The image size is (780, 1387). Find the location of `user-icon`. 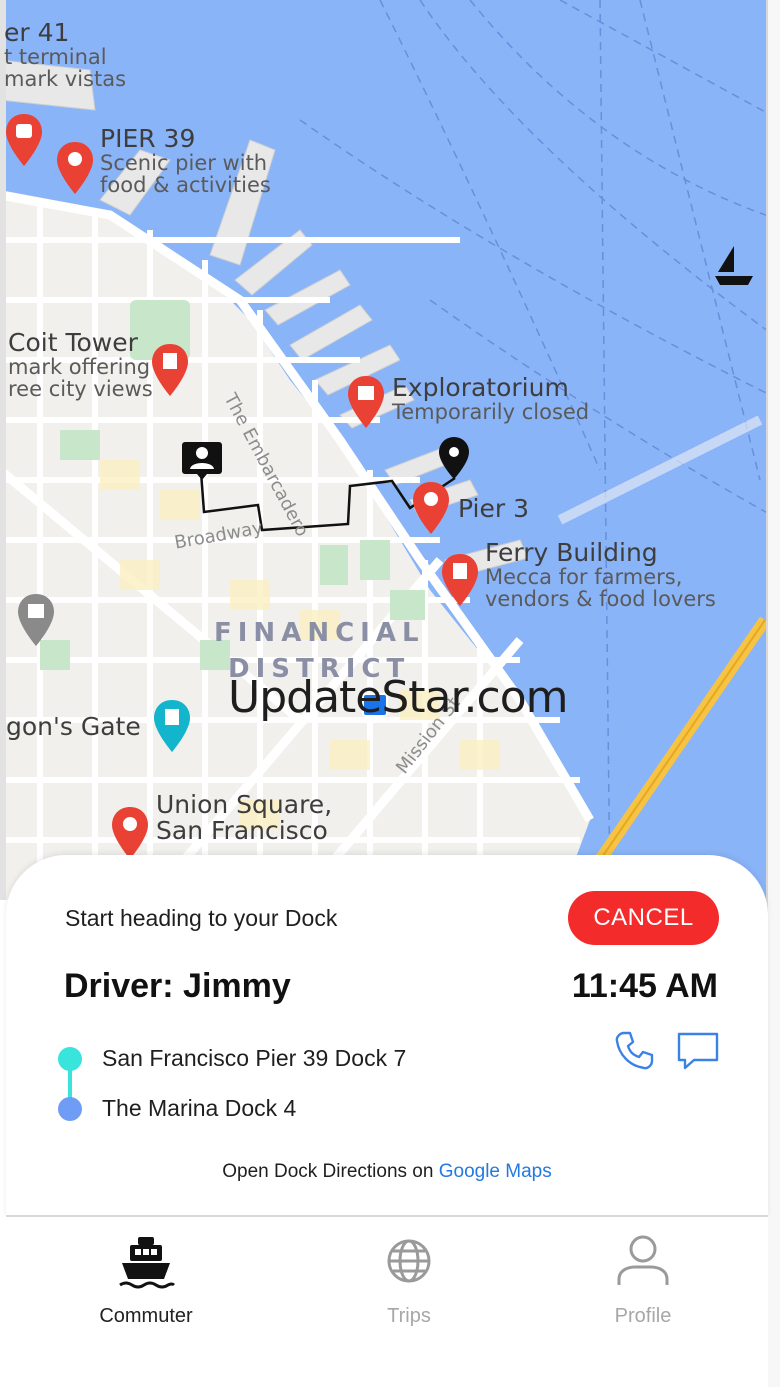

user-icon is located at coordinates (643, 1263).